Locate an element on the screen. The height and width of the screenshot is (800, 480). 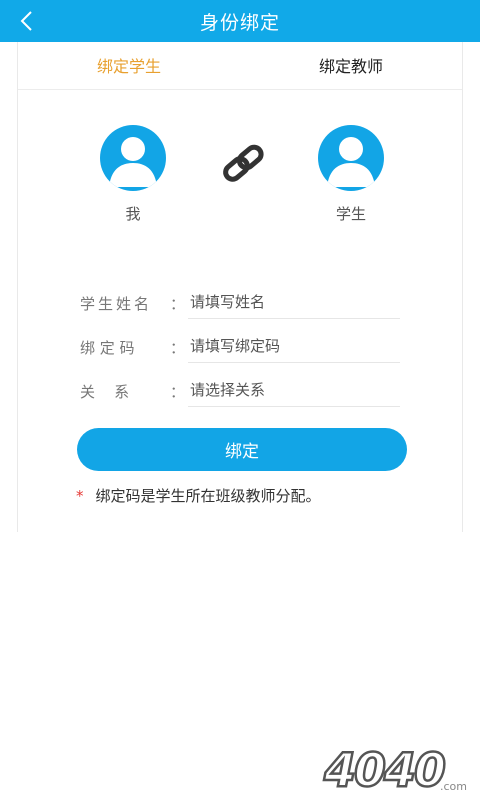
title-bar: 身份绑定 is located at coordinates (240, 21).